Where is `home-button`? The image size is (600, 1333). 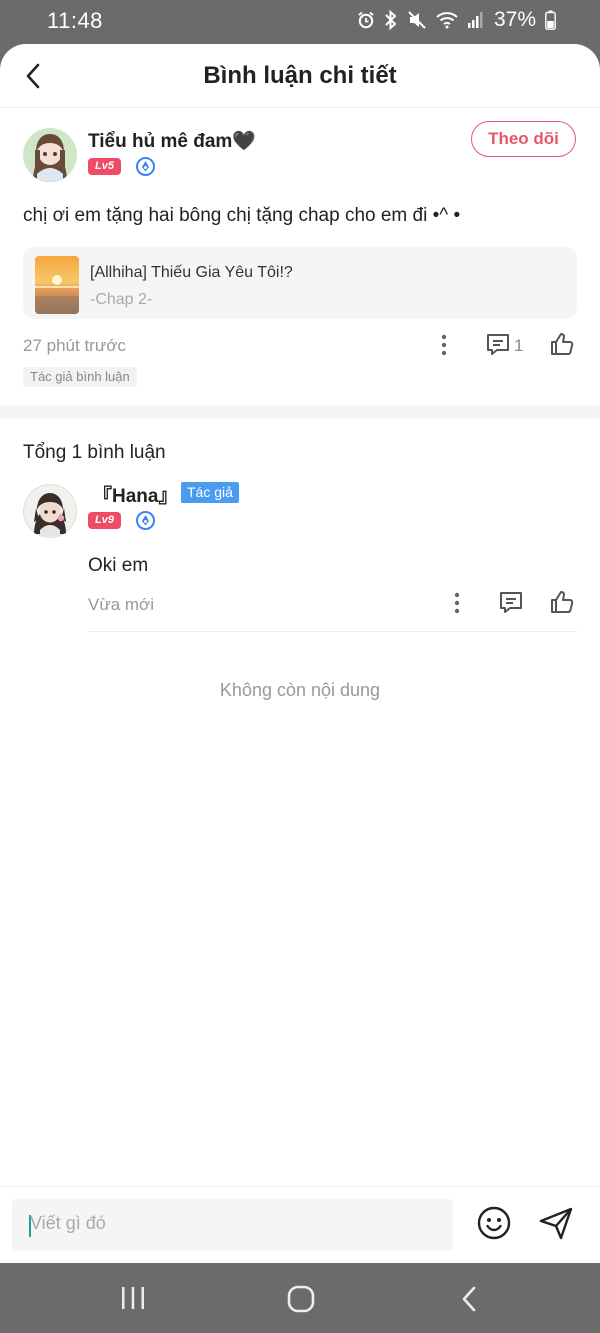
home-button is located at coordinates (301, 1299).